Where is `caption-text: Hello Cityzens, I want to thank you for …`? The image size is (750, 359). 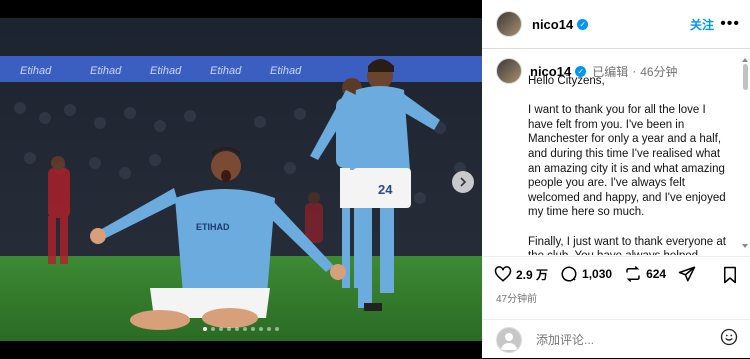
caption-text: Hello Cityzens, I want to thank you for … is located at coordinates (627, 165).